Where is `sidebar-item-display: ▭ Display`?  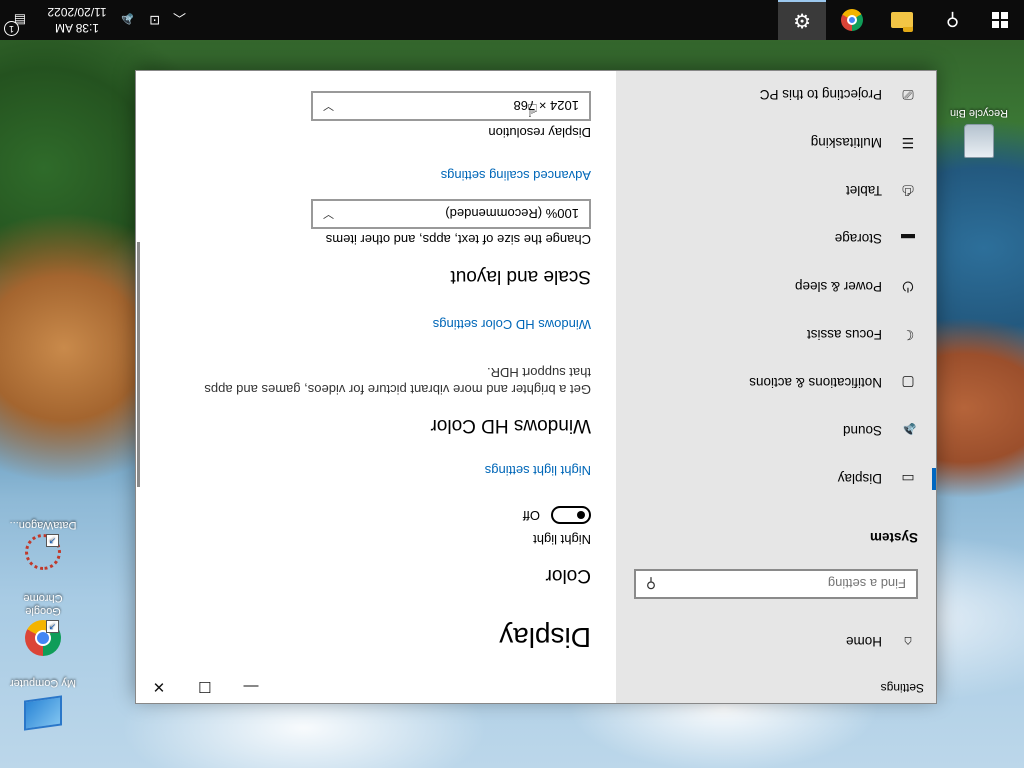
sidebar-item-display: ▭ Display is located at coordinates (776, 479).